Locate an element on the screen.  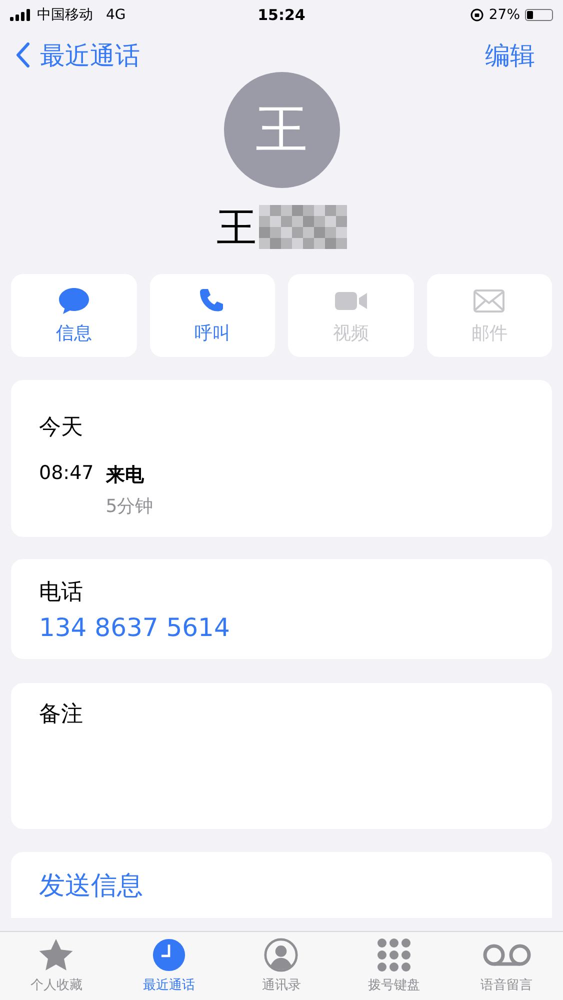
tab-item: 最近通话 is located at coordinates (168, 966).